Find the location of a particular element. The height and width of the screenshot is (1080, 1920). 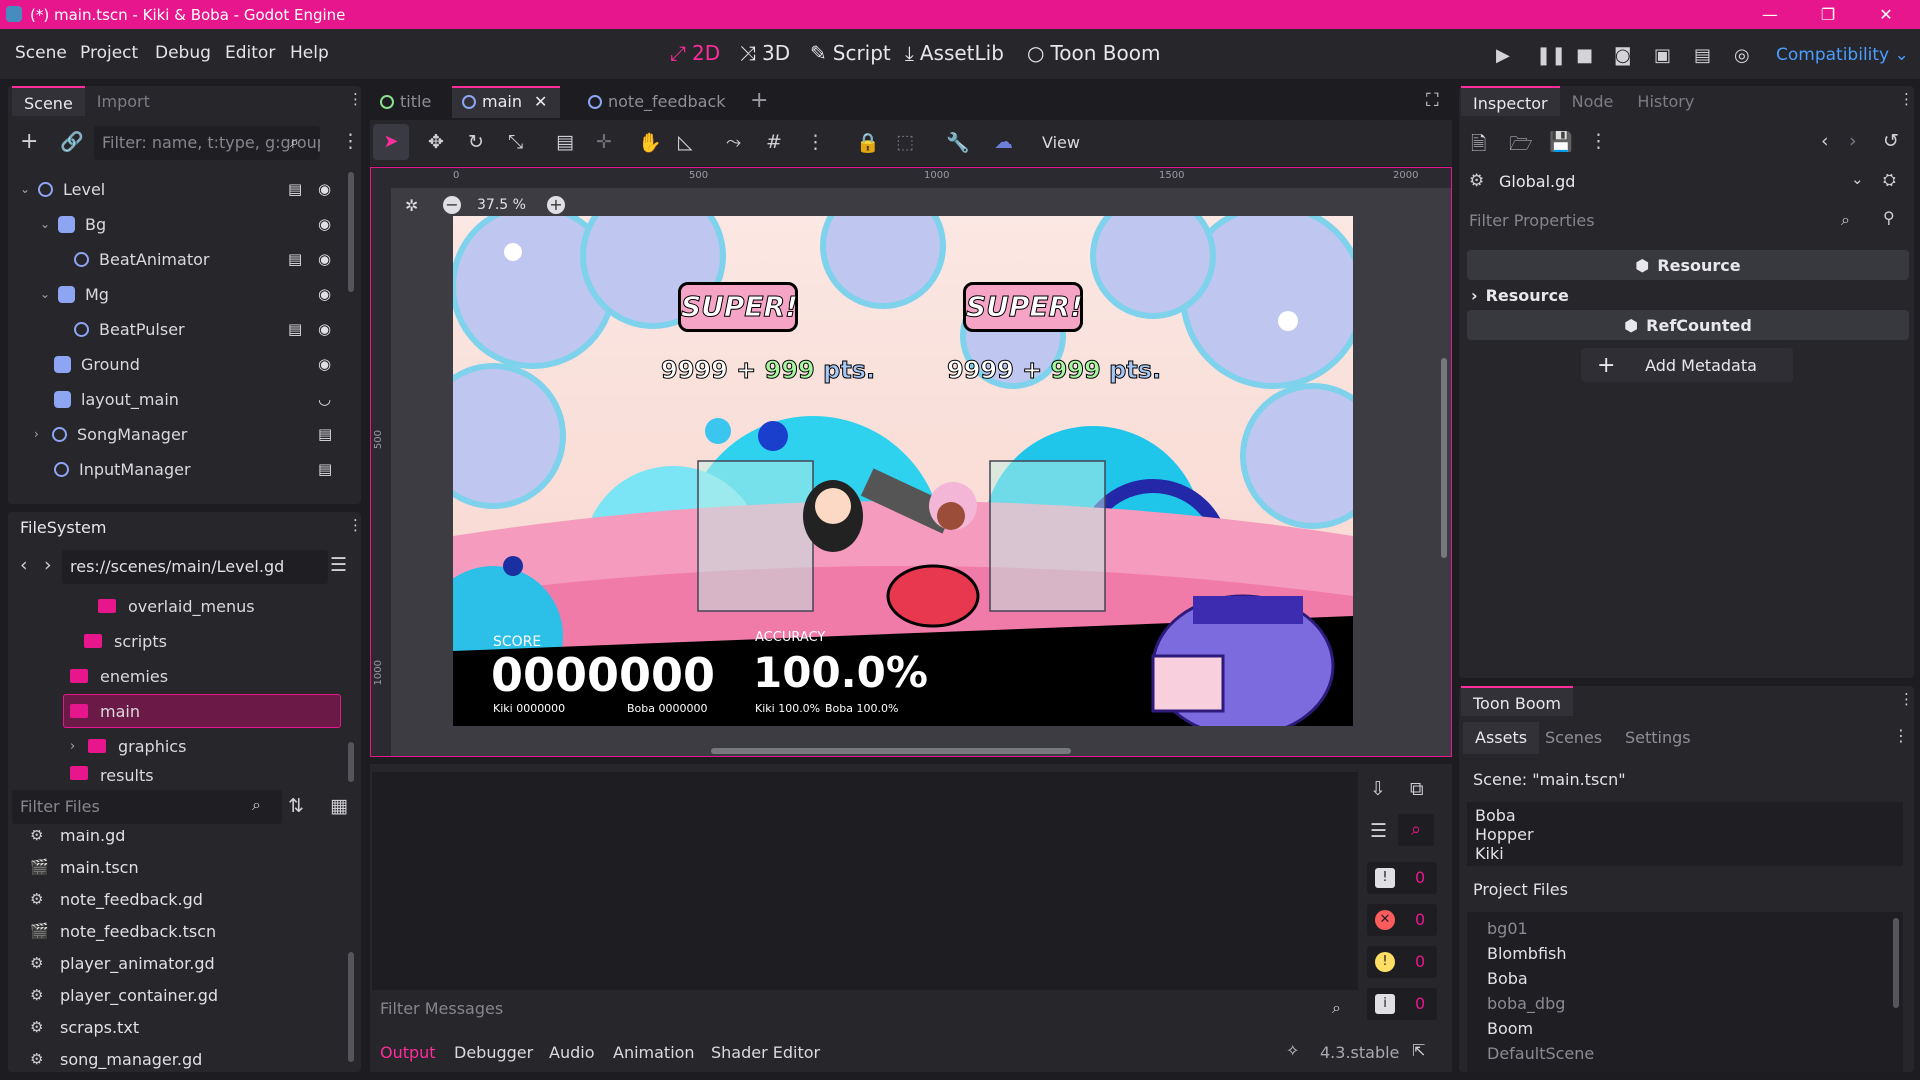

refcounted-section-header: ⬢ RefCounted is located at coordinates (1688, 325).